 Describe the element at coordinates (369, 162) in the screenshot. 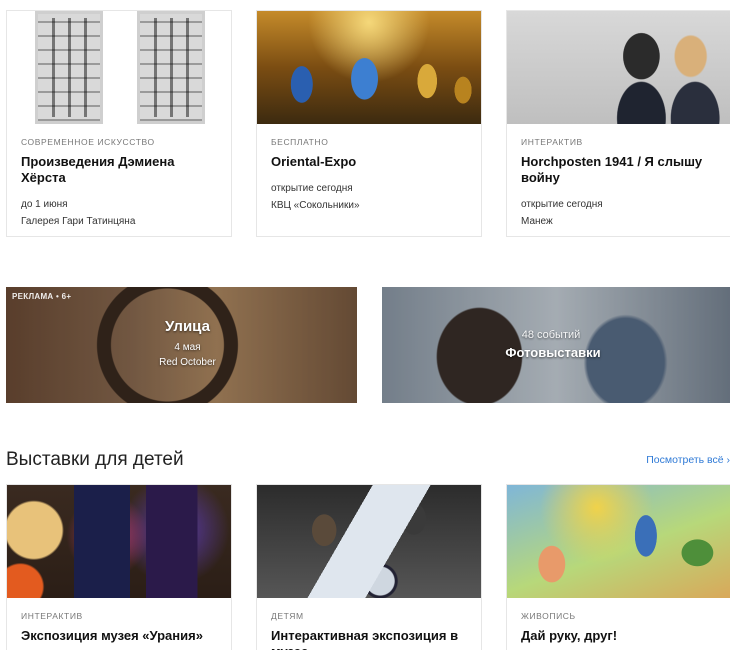

I see `event-title: Oriental-Expo` at that location.